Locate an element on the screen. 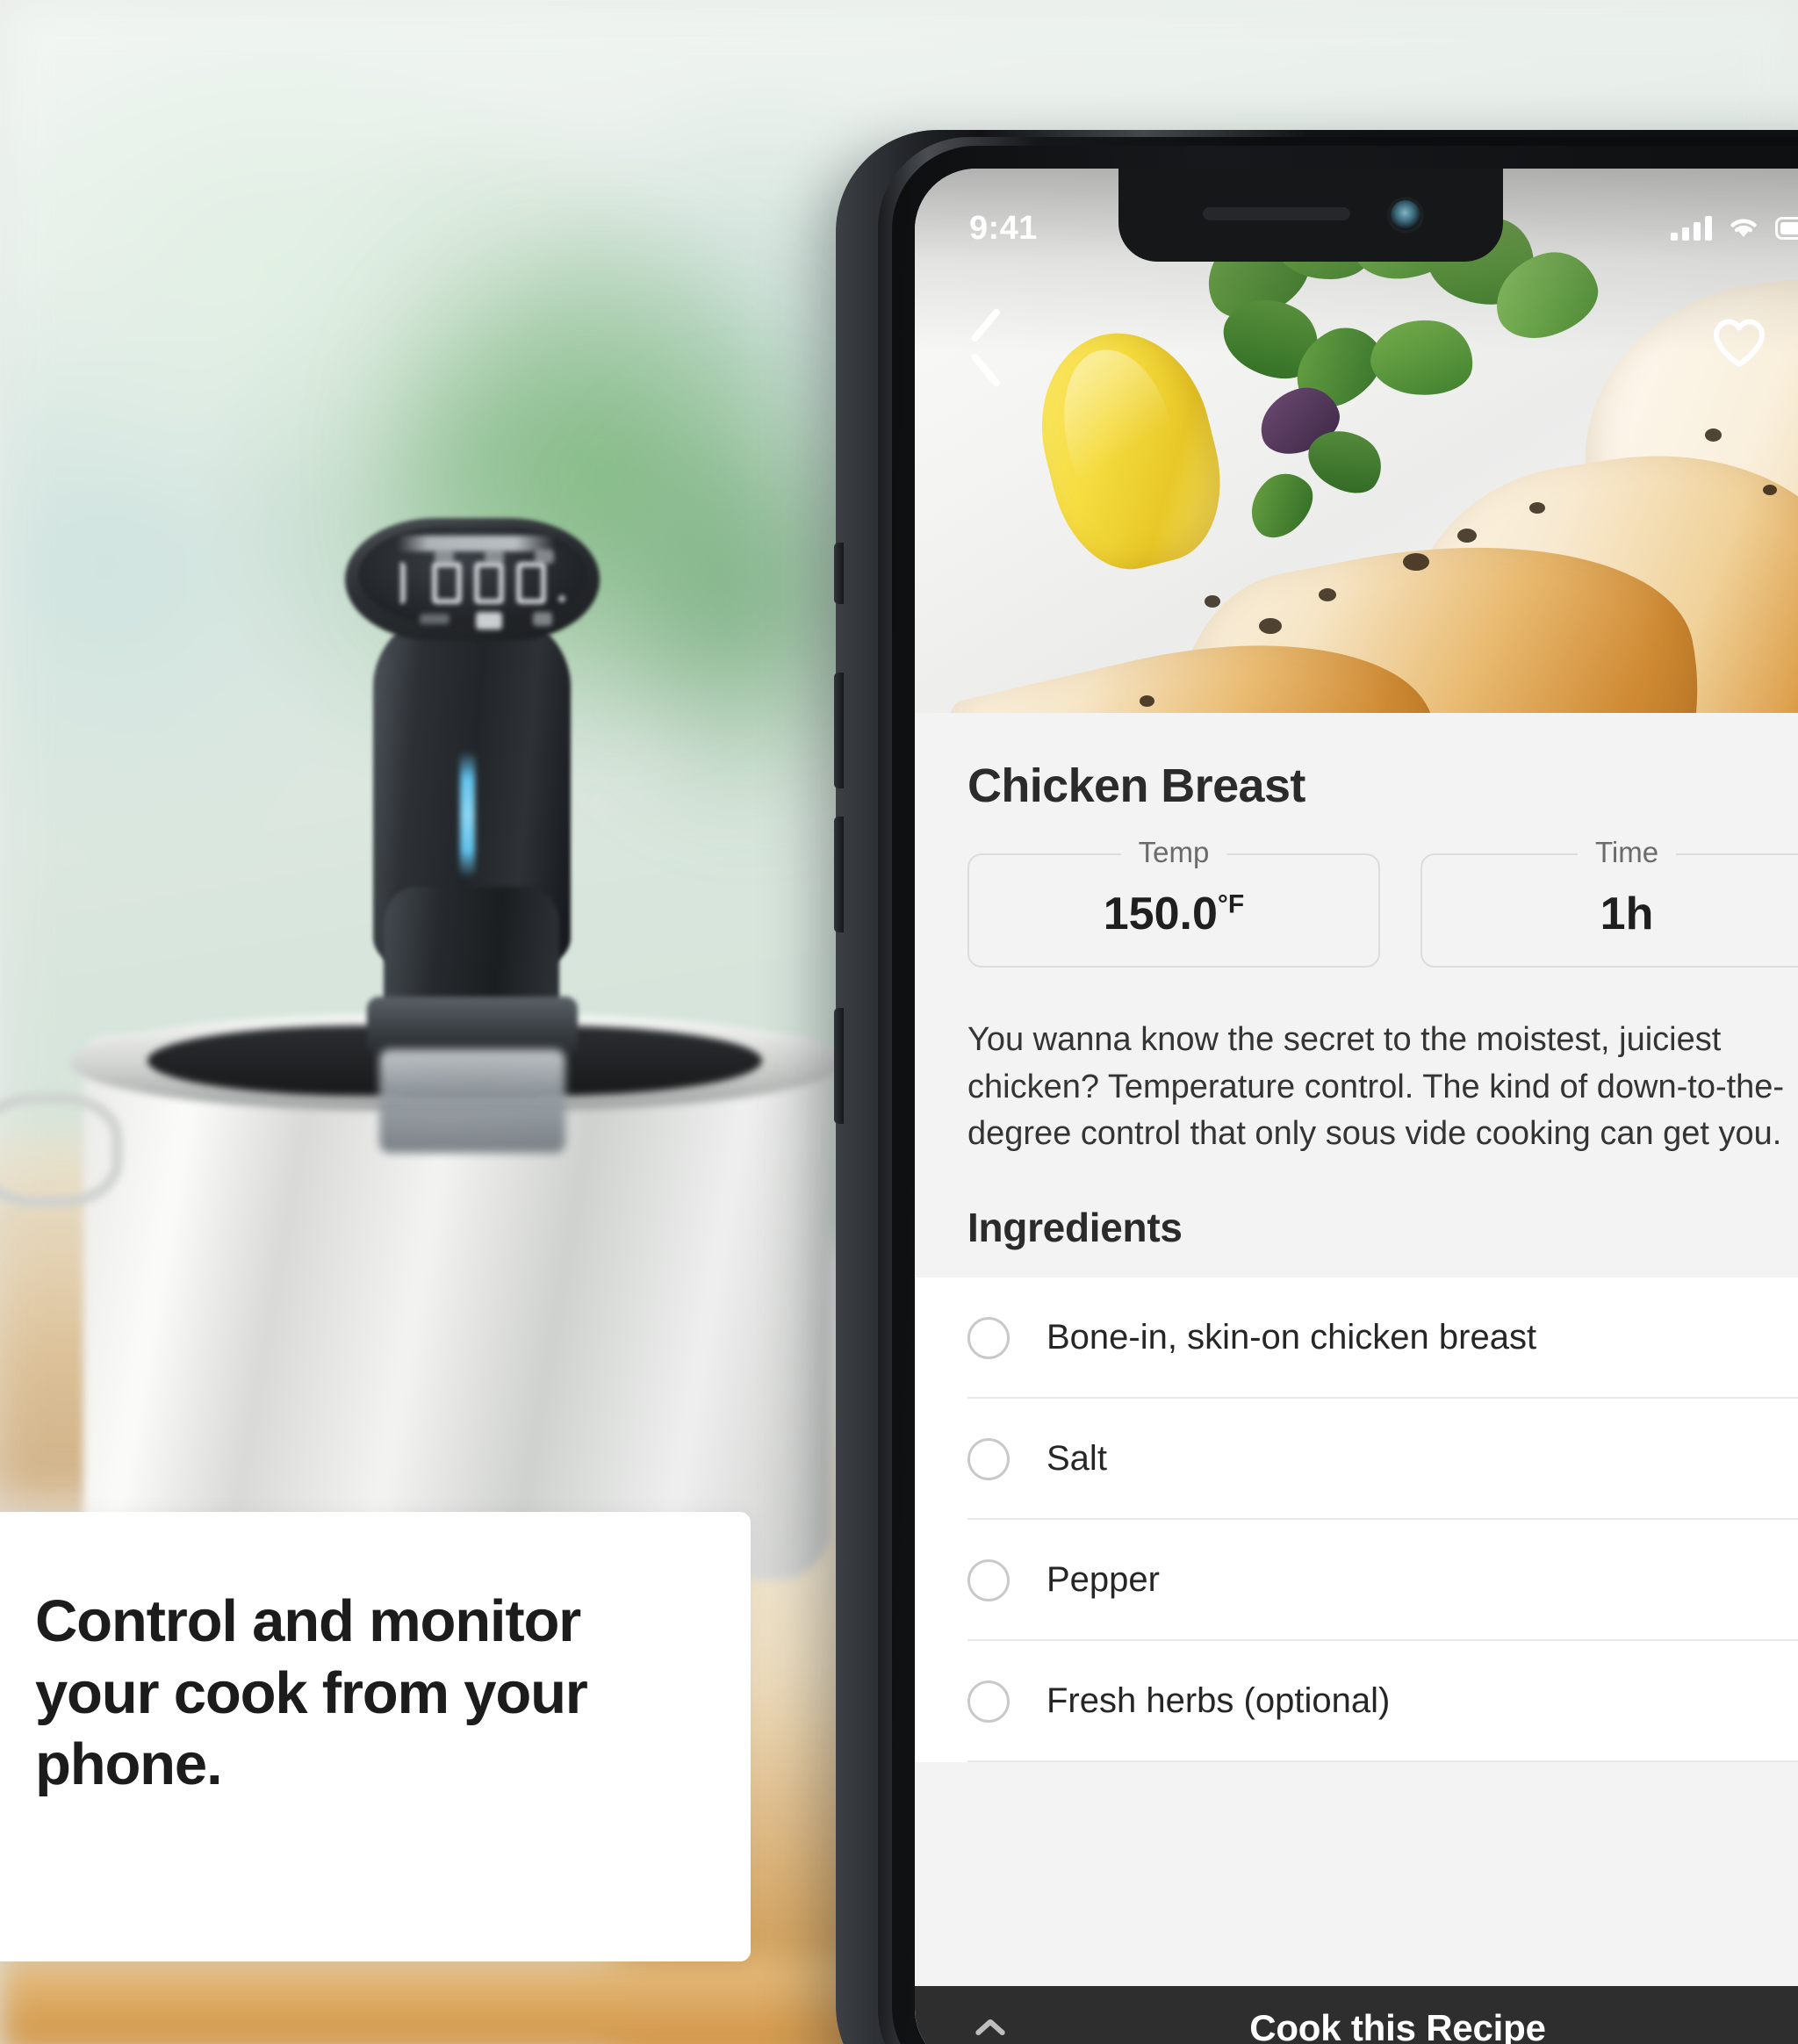 The image size is (1798, 2044). recipe-stats: Temp 150.0°F Time 1h is located at coordinates (1356, 891).